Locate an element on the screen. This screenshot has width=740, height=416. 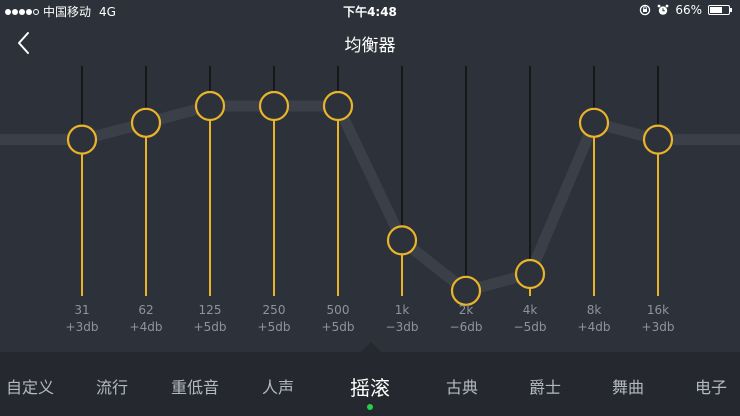
battery-level-fill is located at coordinates (716, 10).